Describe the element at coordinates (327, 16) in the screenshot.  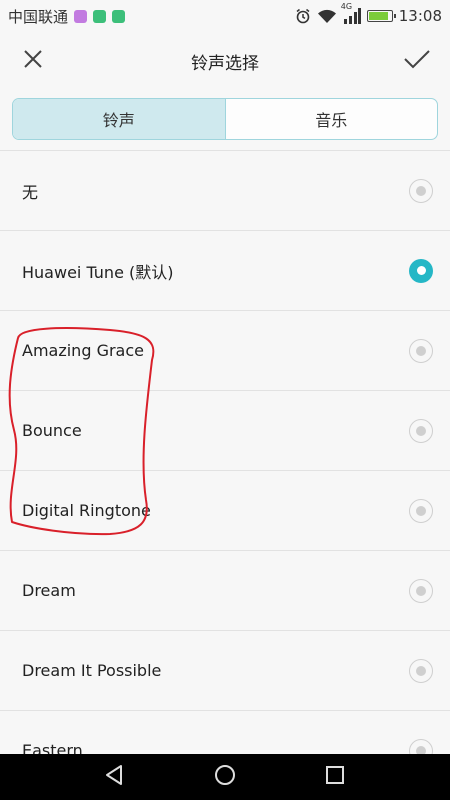
I see `wifi-icon` at that location.